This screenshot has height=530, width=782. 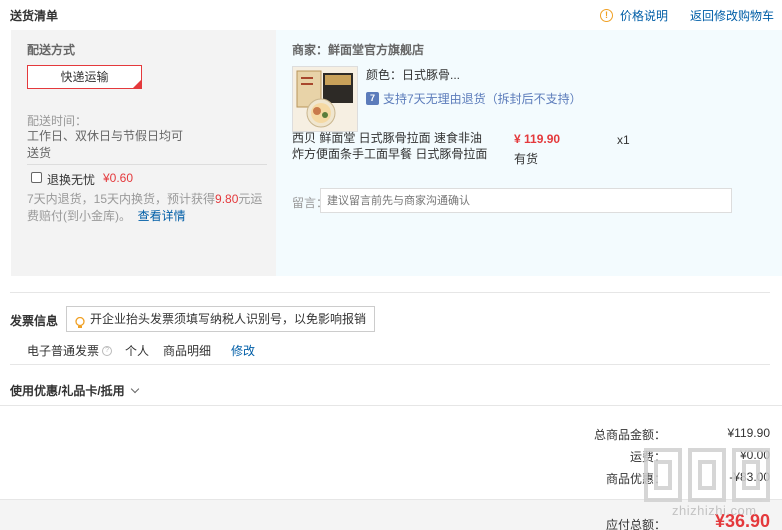 I want to click on back-to-cart-link: 返回修改购物车, so click(x=732, y=15).